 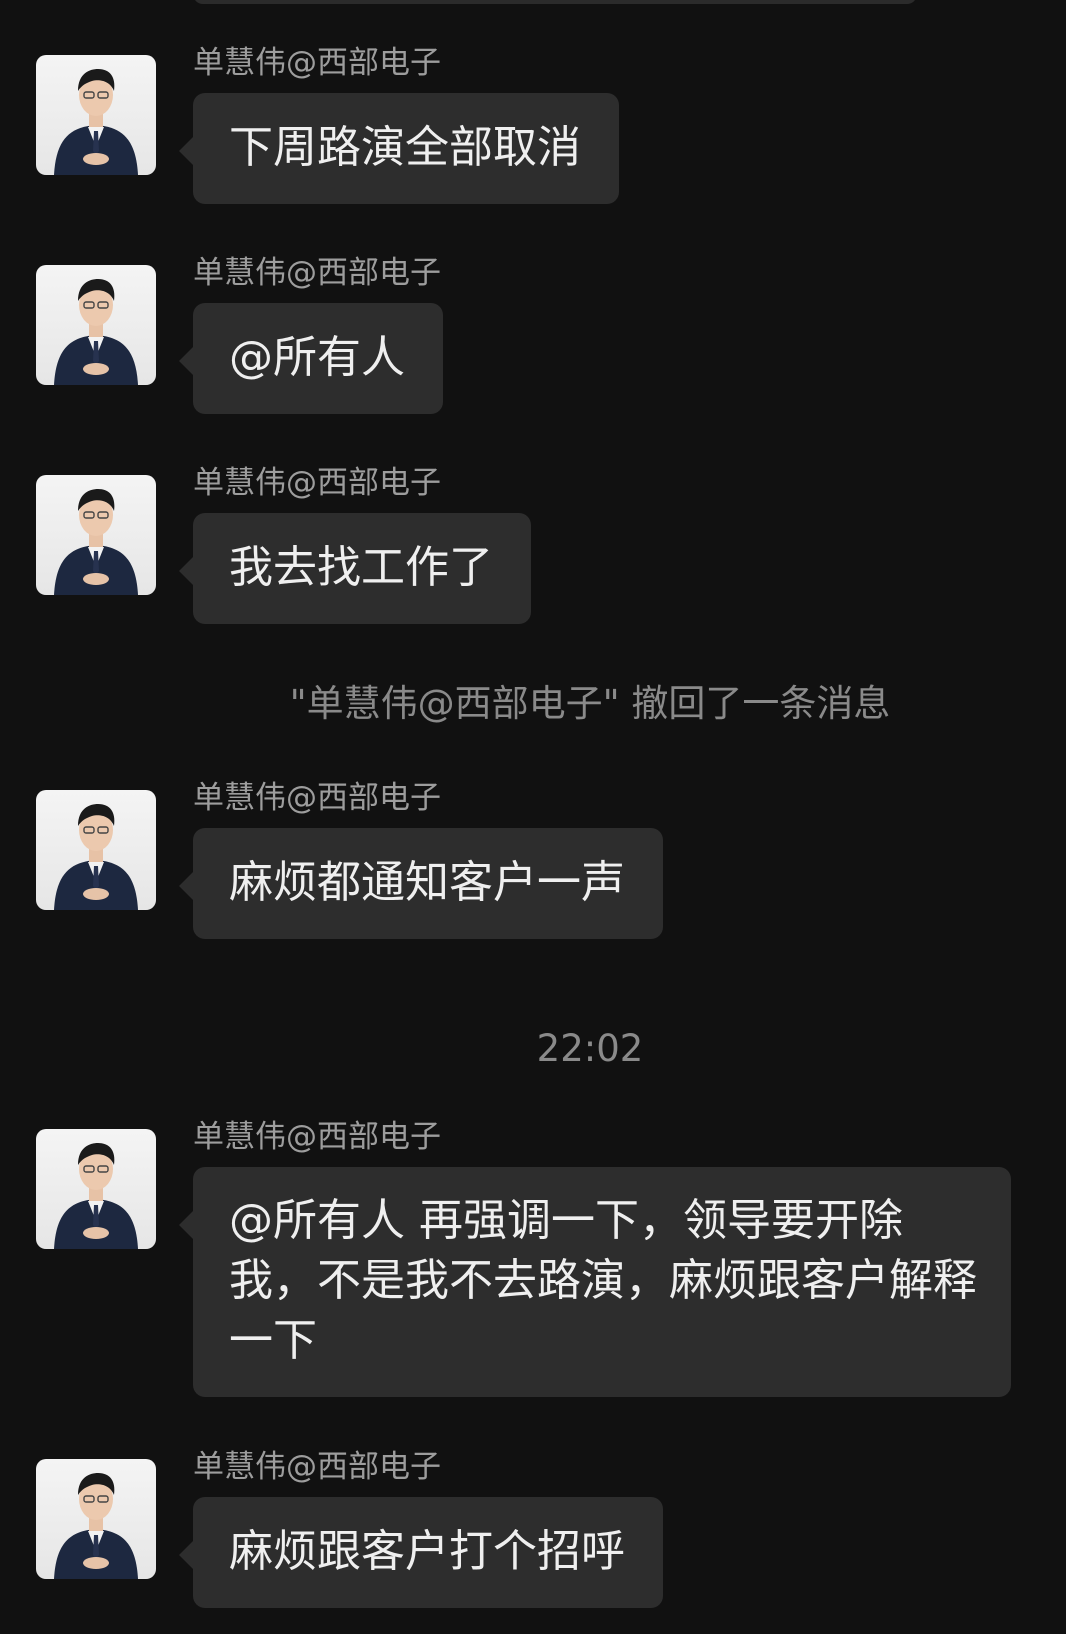 I want to click on message-bubble: @所有人, so click(x=311, y=358).